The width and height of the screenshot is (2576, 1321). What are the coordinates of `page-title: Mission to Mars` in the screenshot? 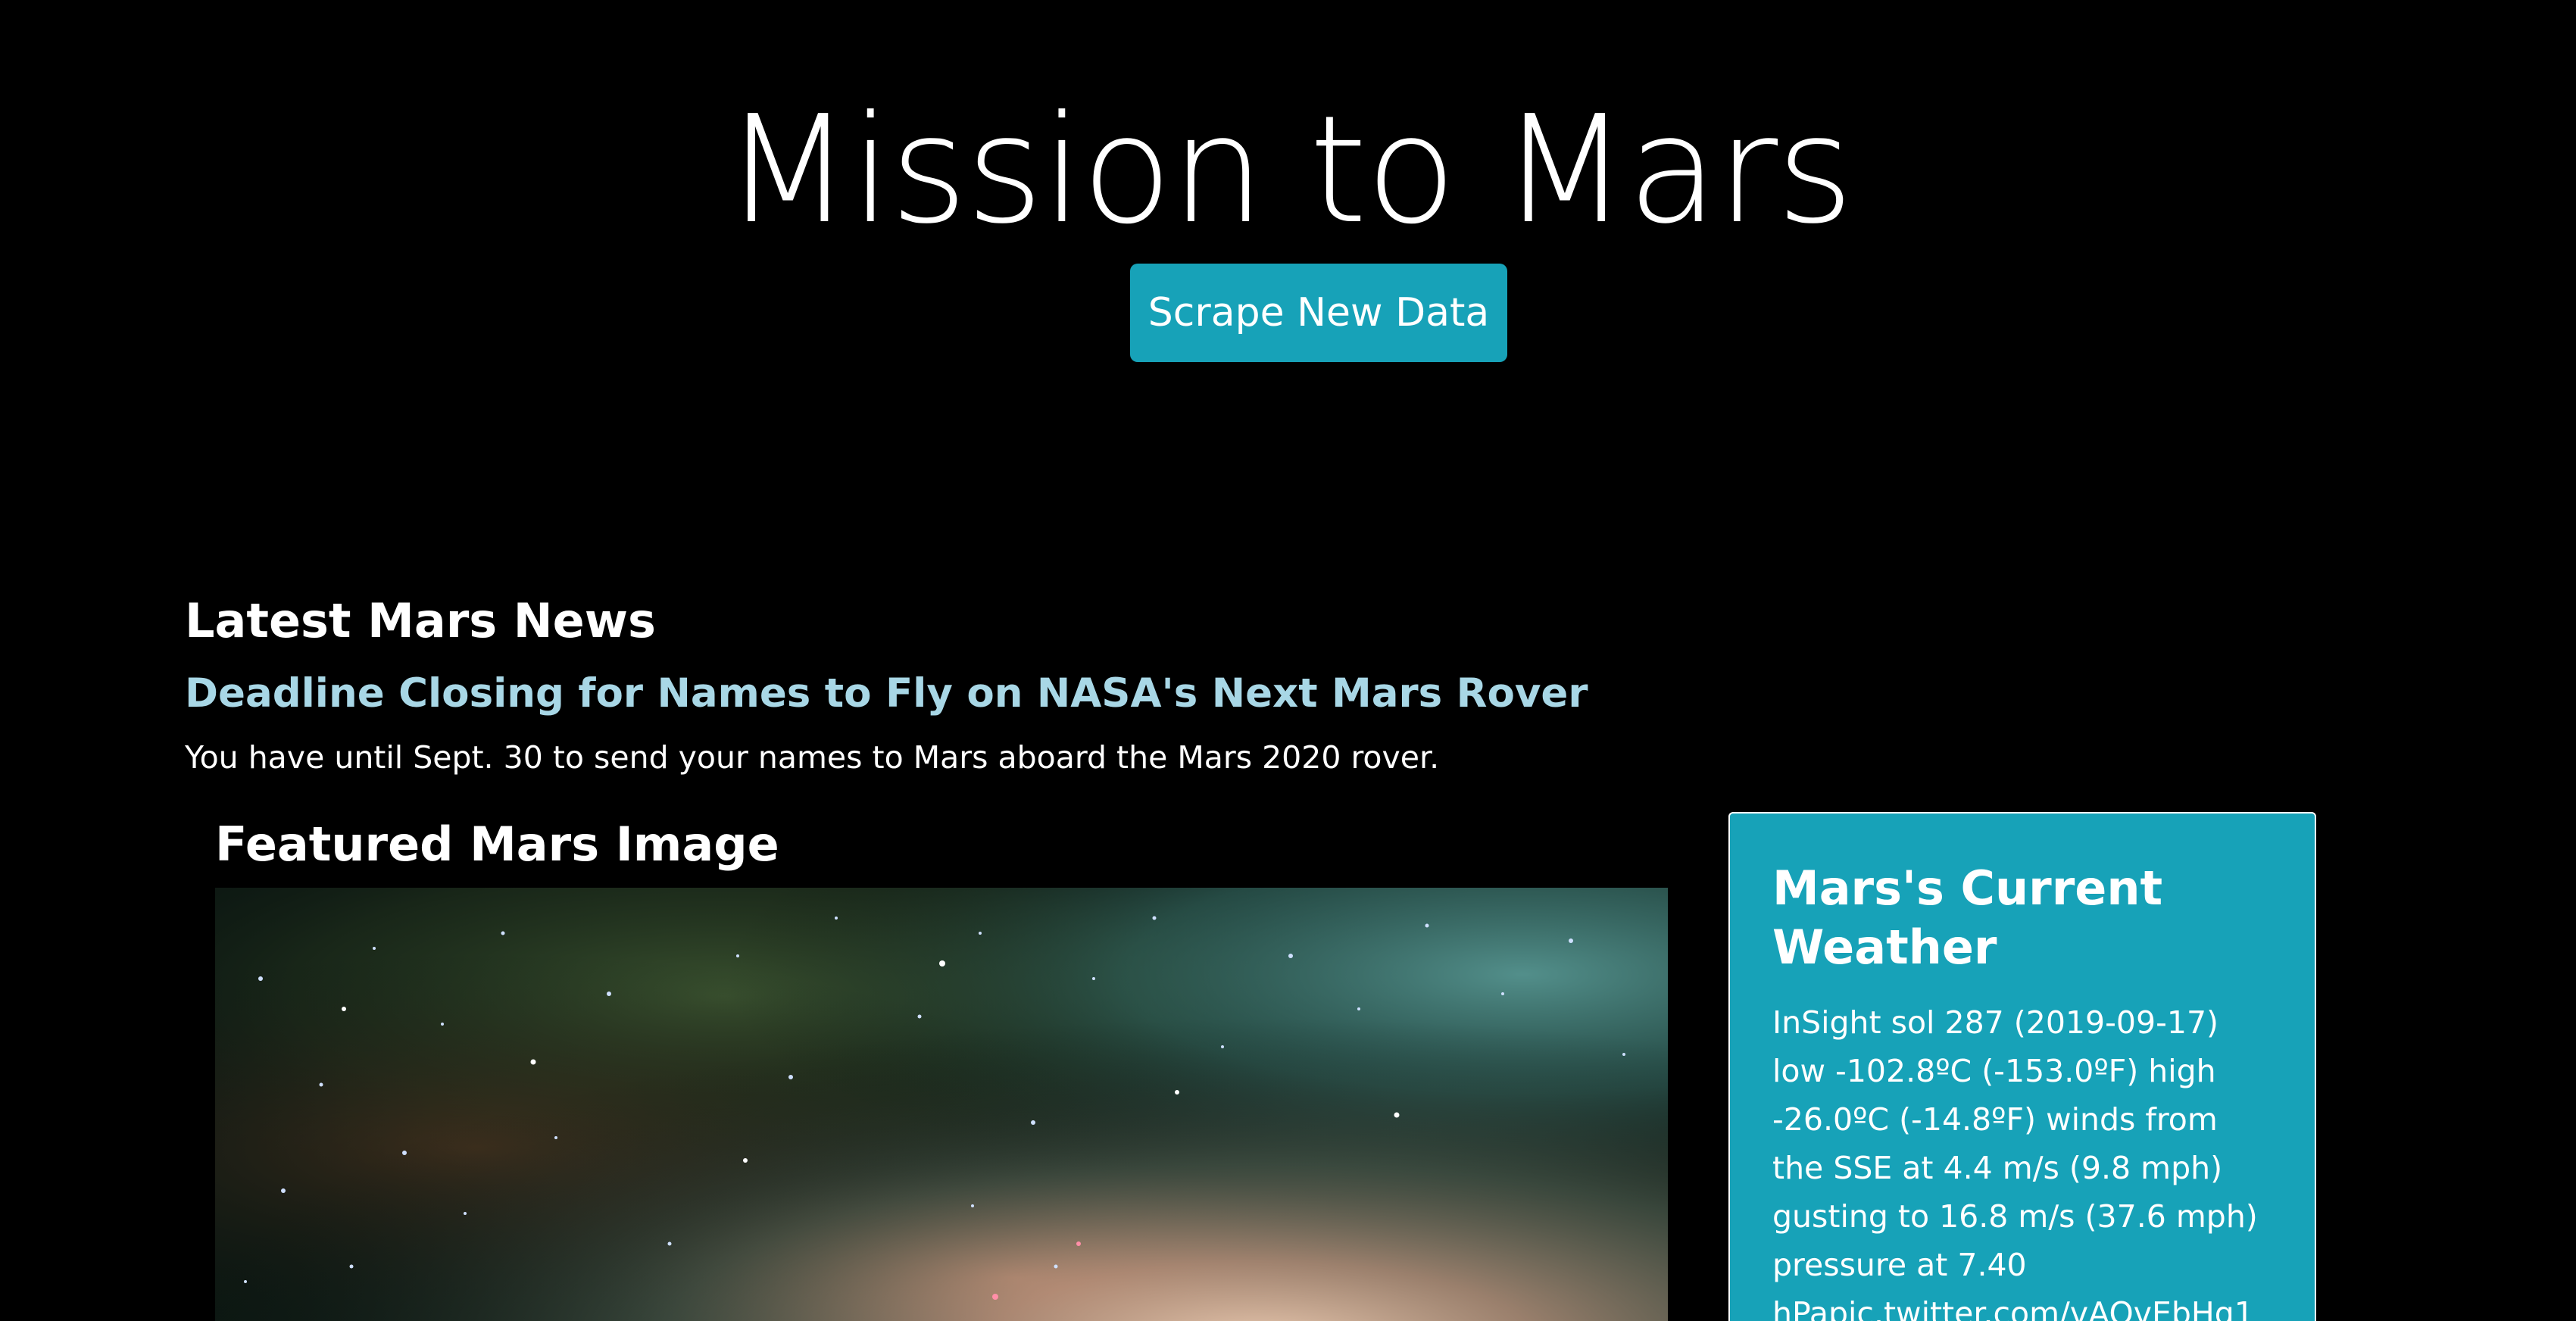 It's located at (1289, 170).